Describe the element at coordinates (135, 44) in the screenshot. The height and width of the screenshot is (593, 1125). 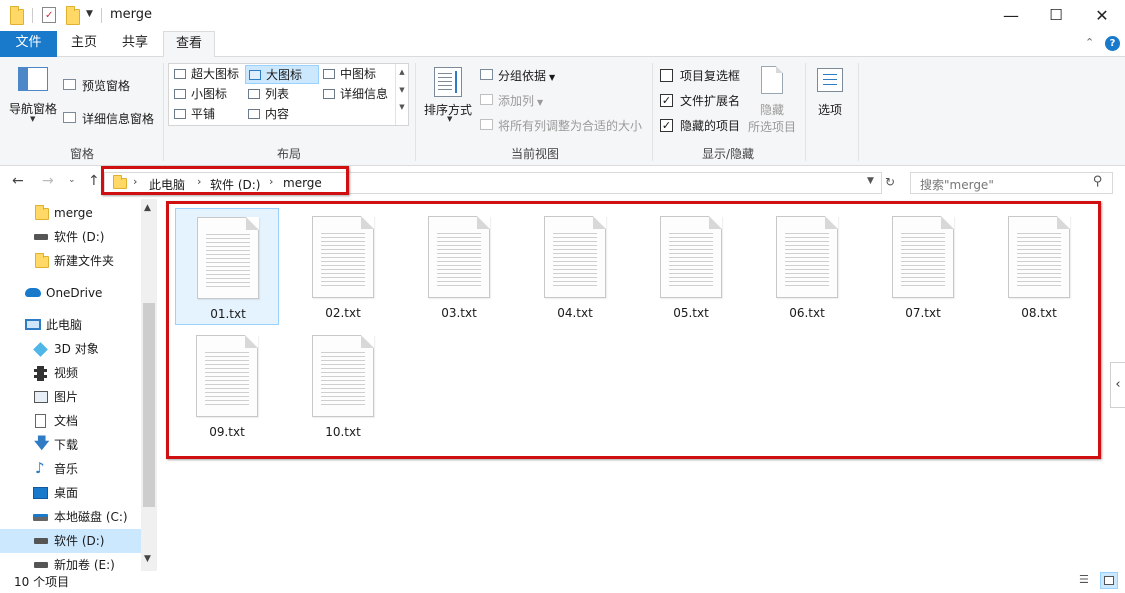
I see `tab-share: 共享` at that location.